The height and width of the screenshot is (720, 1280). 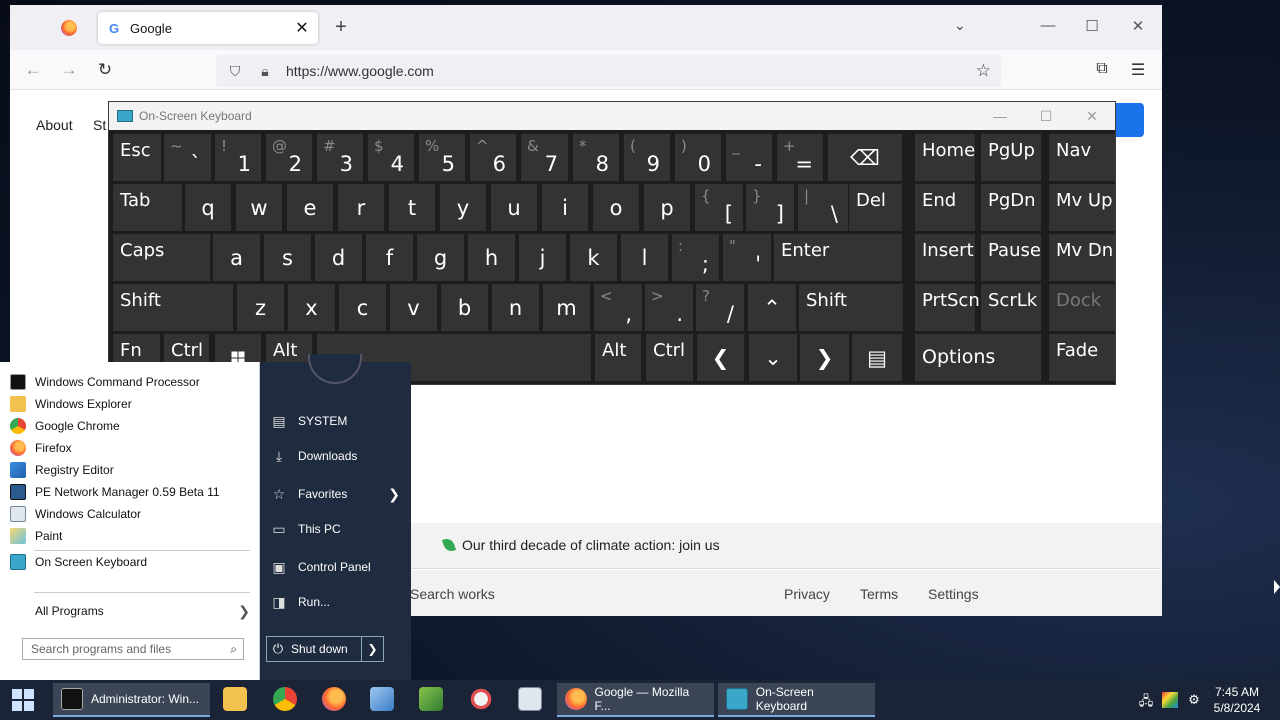 What do you see at coordinates (412, 207) in the screenshot?
I see `key-t: t` at bounding box center [412, 207].